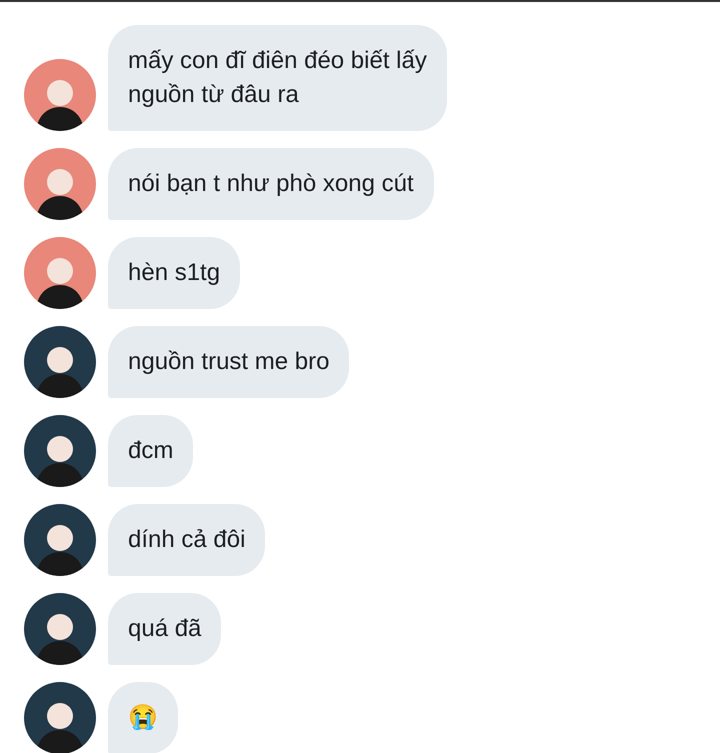 This screenshot has width=720, height=753. What do you see at coordinates (187, 540) in the screenshot?
I see `message-bubble: dính cả đôi` at bounding box center [187, 540].